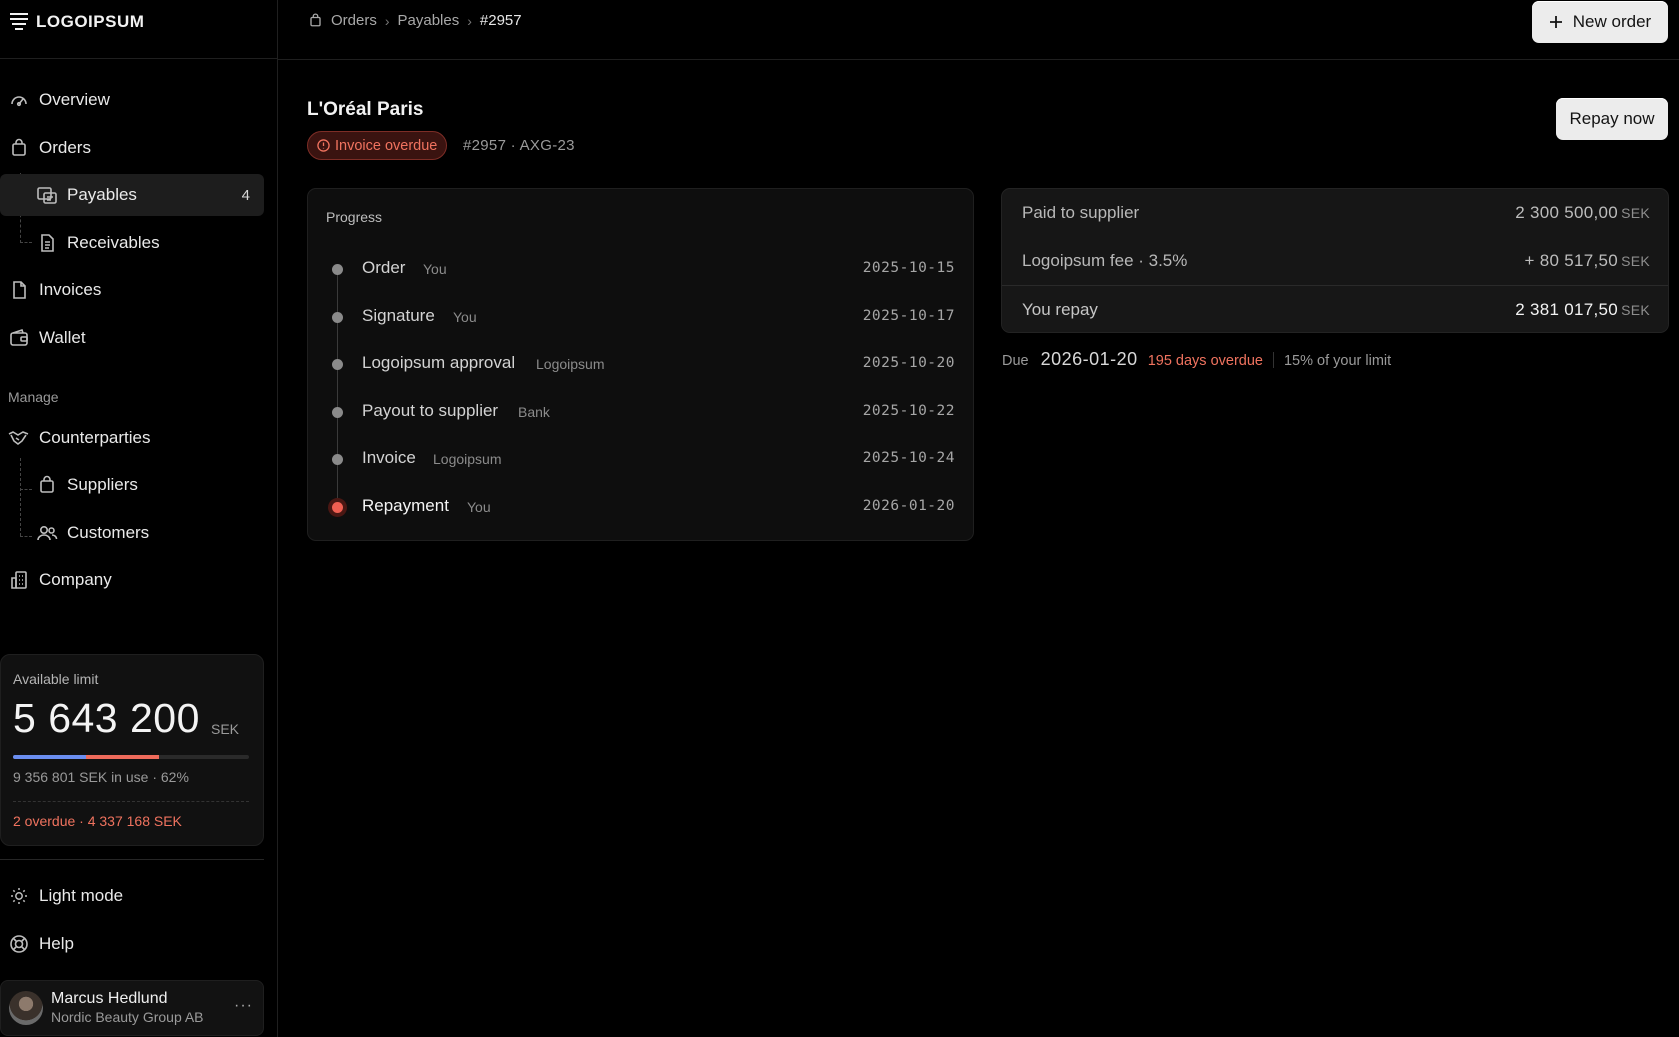 This screenshot has height=1037, width=1679. Describe the element at coordinates (245, 195) in the screenshot. I see `count-badge: 4` at that location.